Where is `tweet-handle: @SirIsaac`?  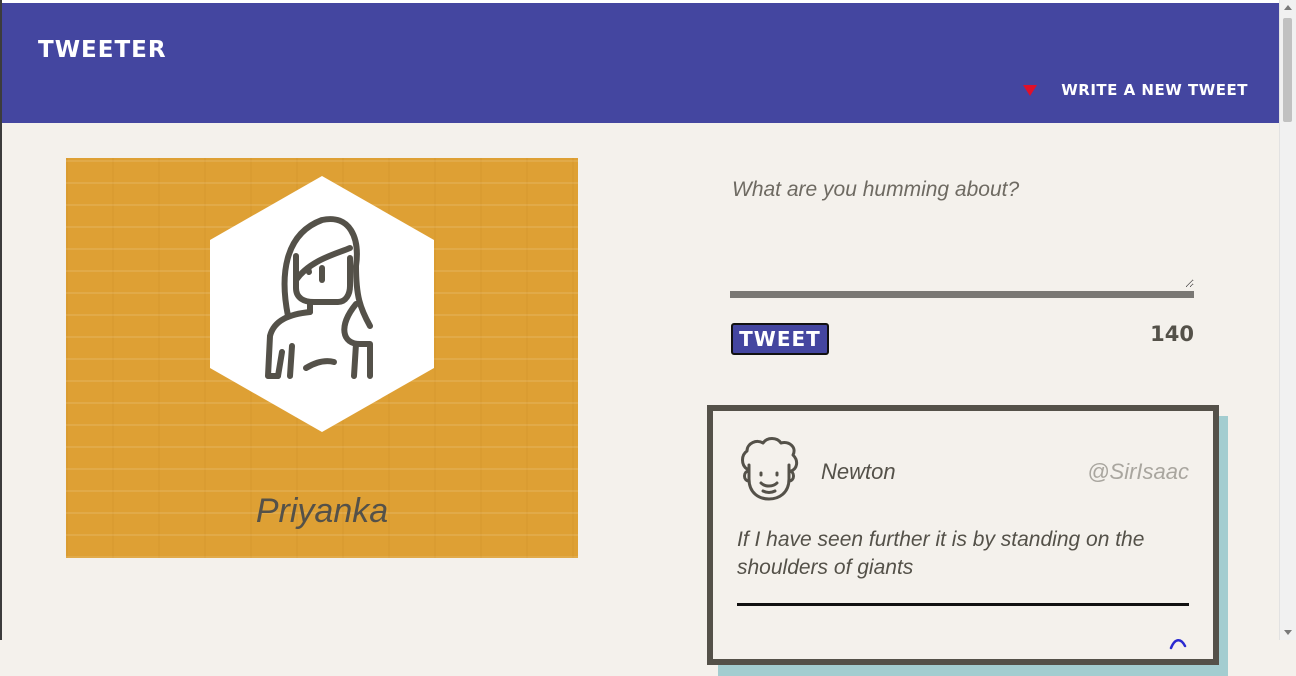
tweet-handle: @SirIsaac is located at coordinates (1138, 471).